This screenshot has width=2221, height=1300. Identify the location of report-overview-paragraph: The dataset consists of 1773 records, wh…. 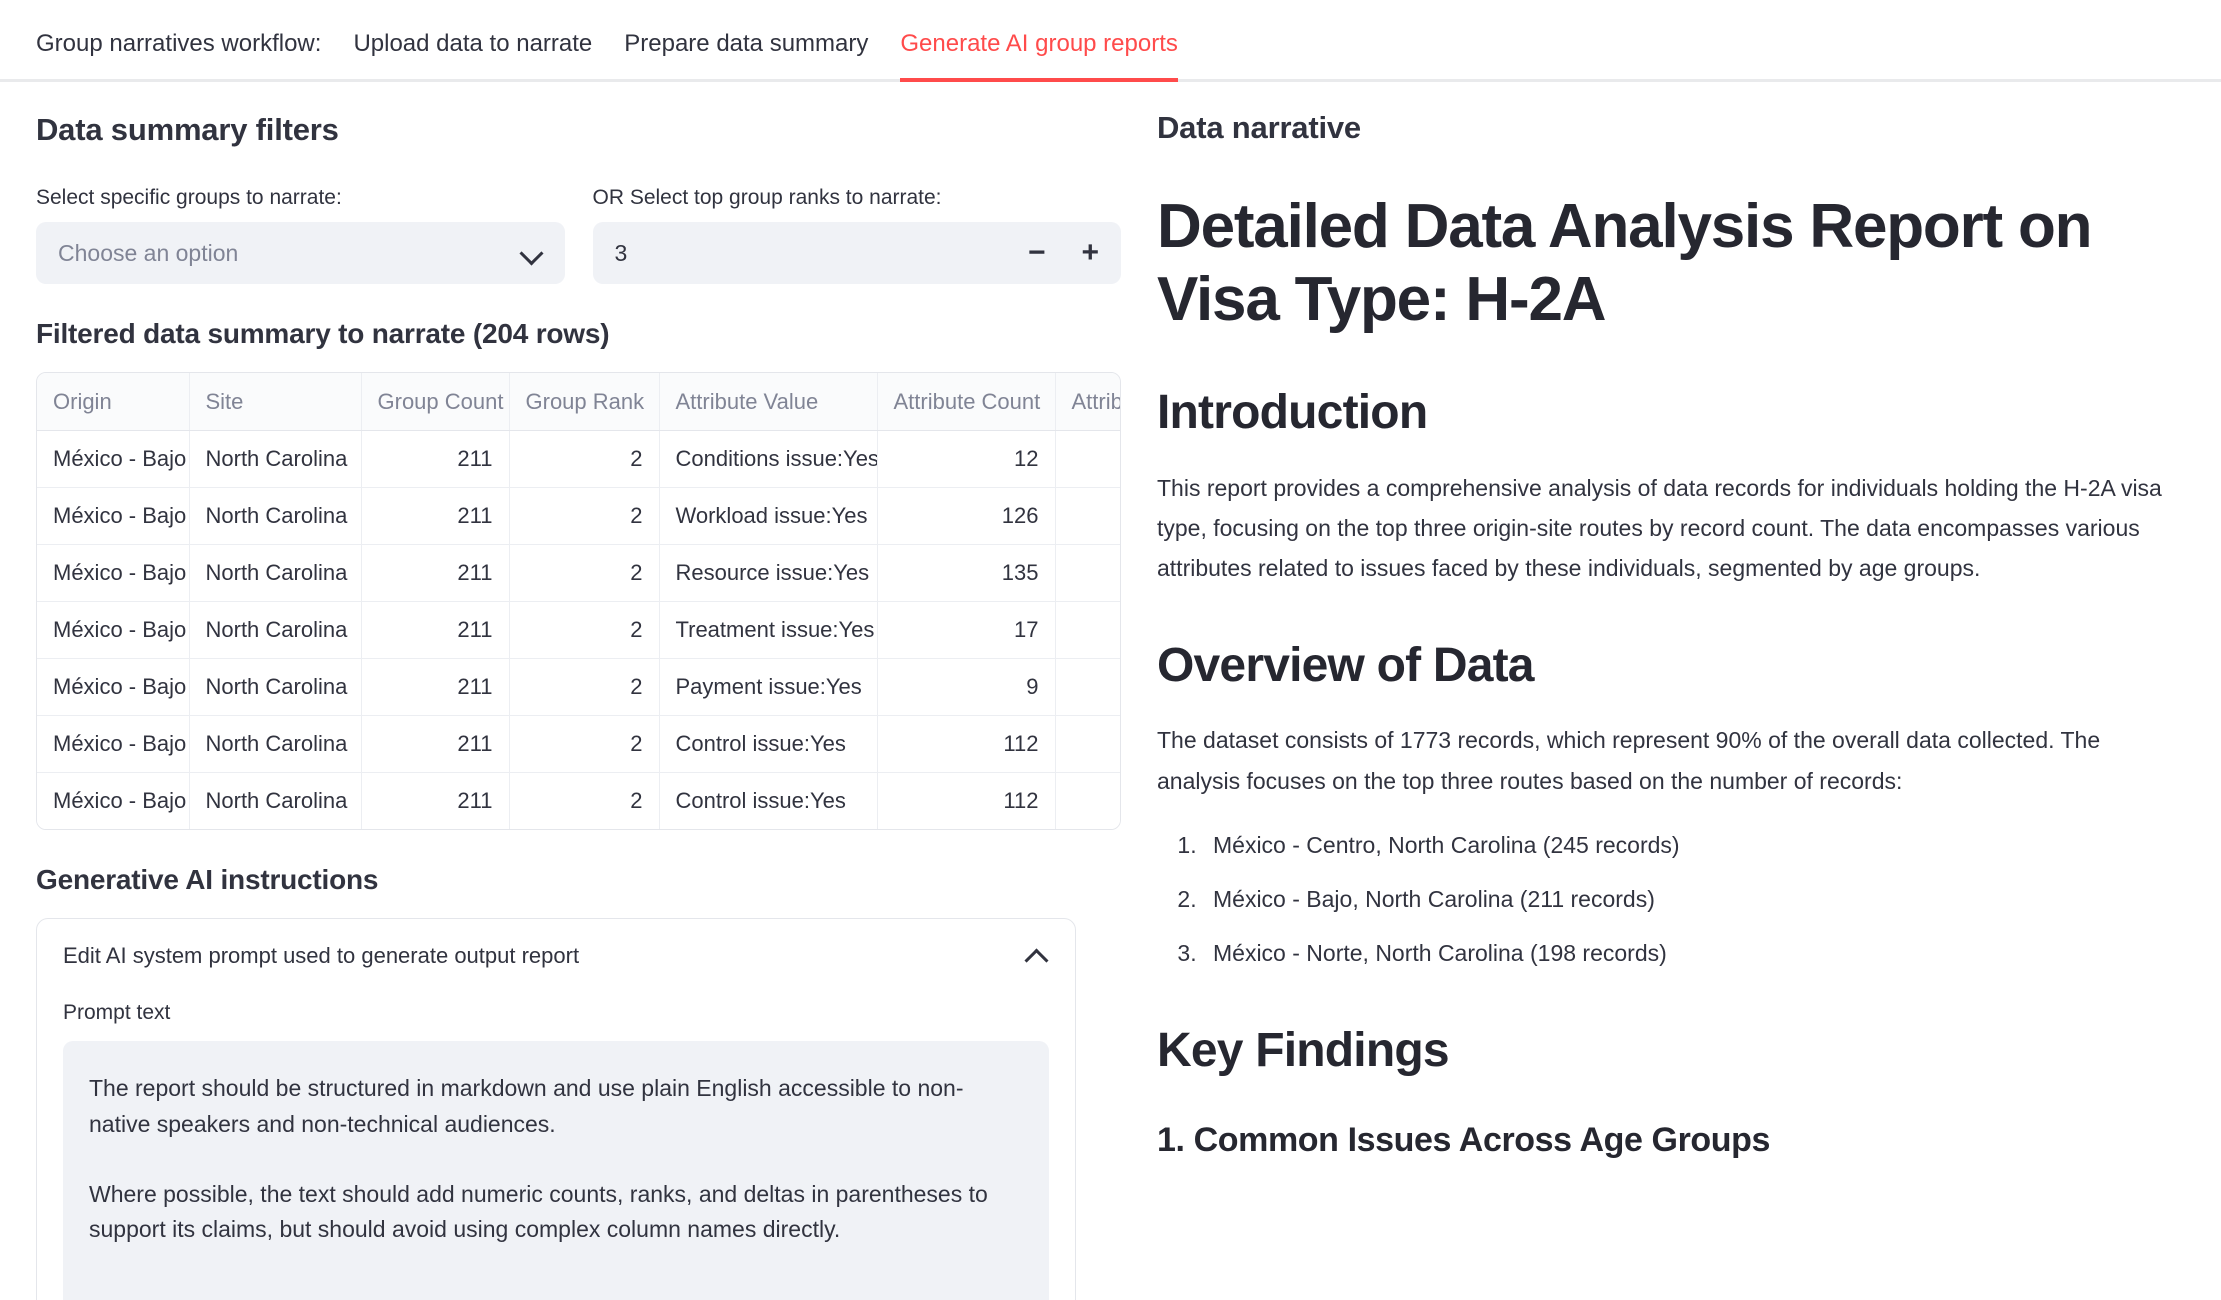
(1629, 760).